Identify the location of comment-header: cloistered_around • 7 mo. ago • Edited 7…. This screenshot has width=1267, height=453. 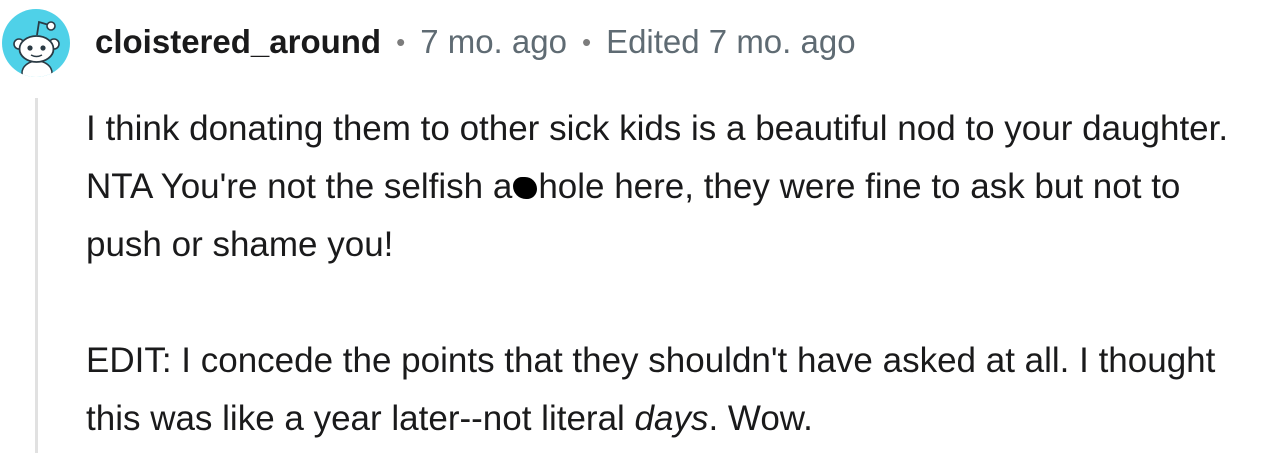
(475, 42).